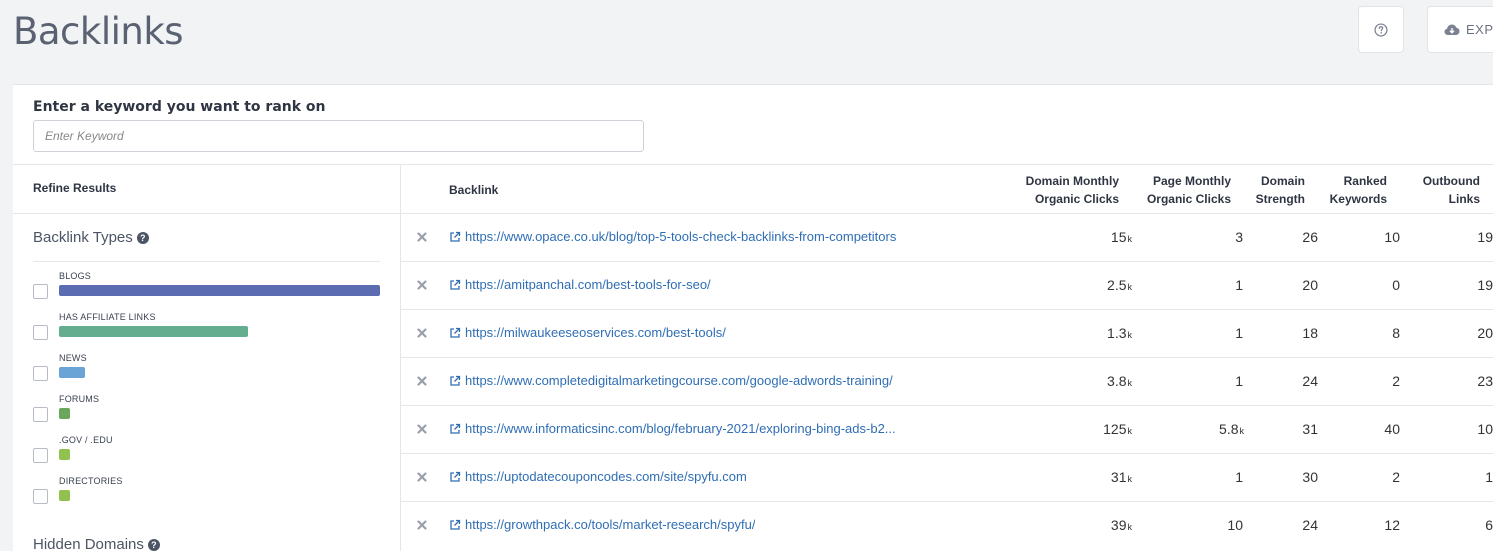 The height and width of the screenshot is (551, 1493). Describe the element at coordinates (1489, 477) in the screenshot. I see `outbound-links-cell: 1` at that location.